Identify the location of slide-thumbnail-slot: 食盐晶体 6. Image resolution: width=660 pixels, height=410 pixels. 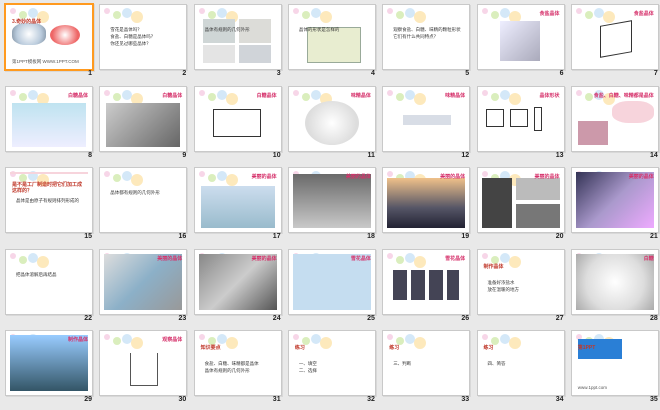
(521, 43).